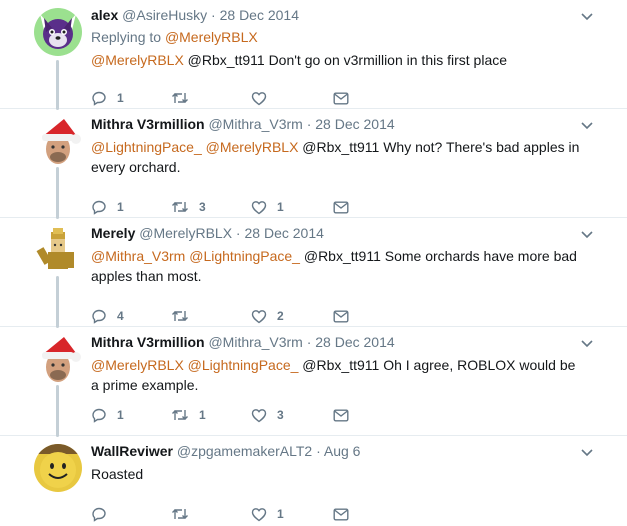  I want to click on tweet-actions: 1, so click(241, 514).